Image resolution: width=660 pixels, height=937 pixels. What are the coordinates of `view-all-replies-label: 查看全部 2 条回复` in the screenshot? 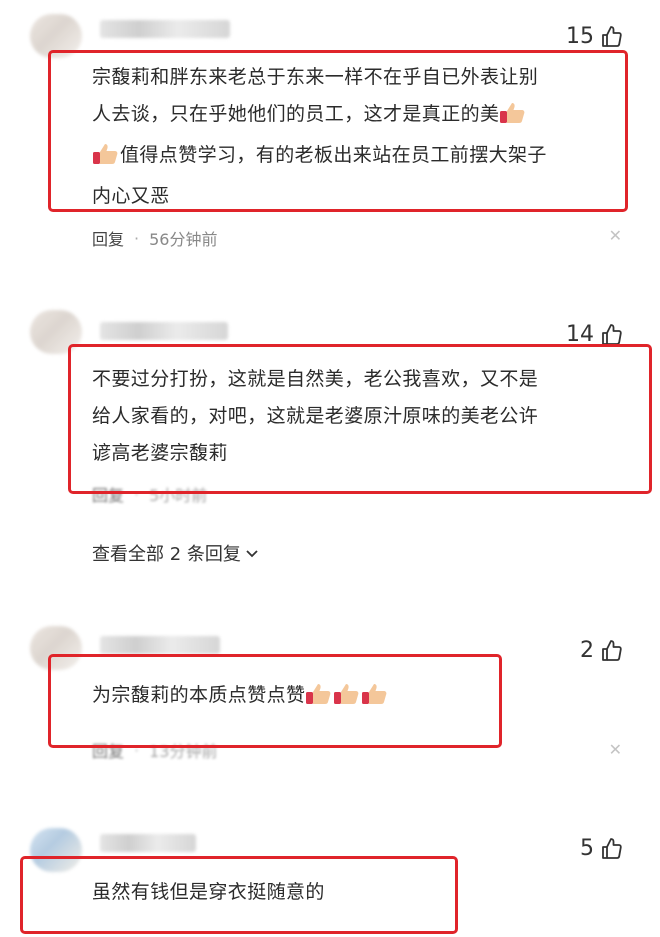 It's located at (166, 554).